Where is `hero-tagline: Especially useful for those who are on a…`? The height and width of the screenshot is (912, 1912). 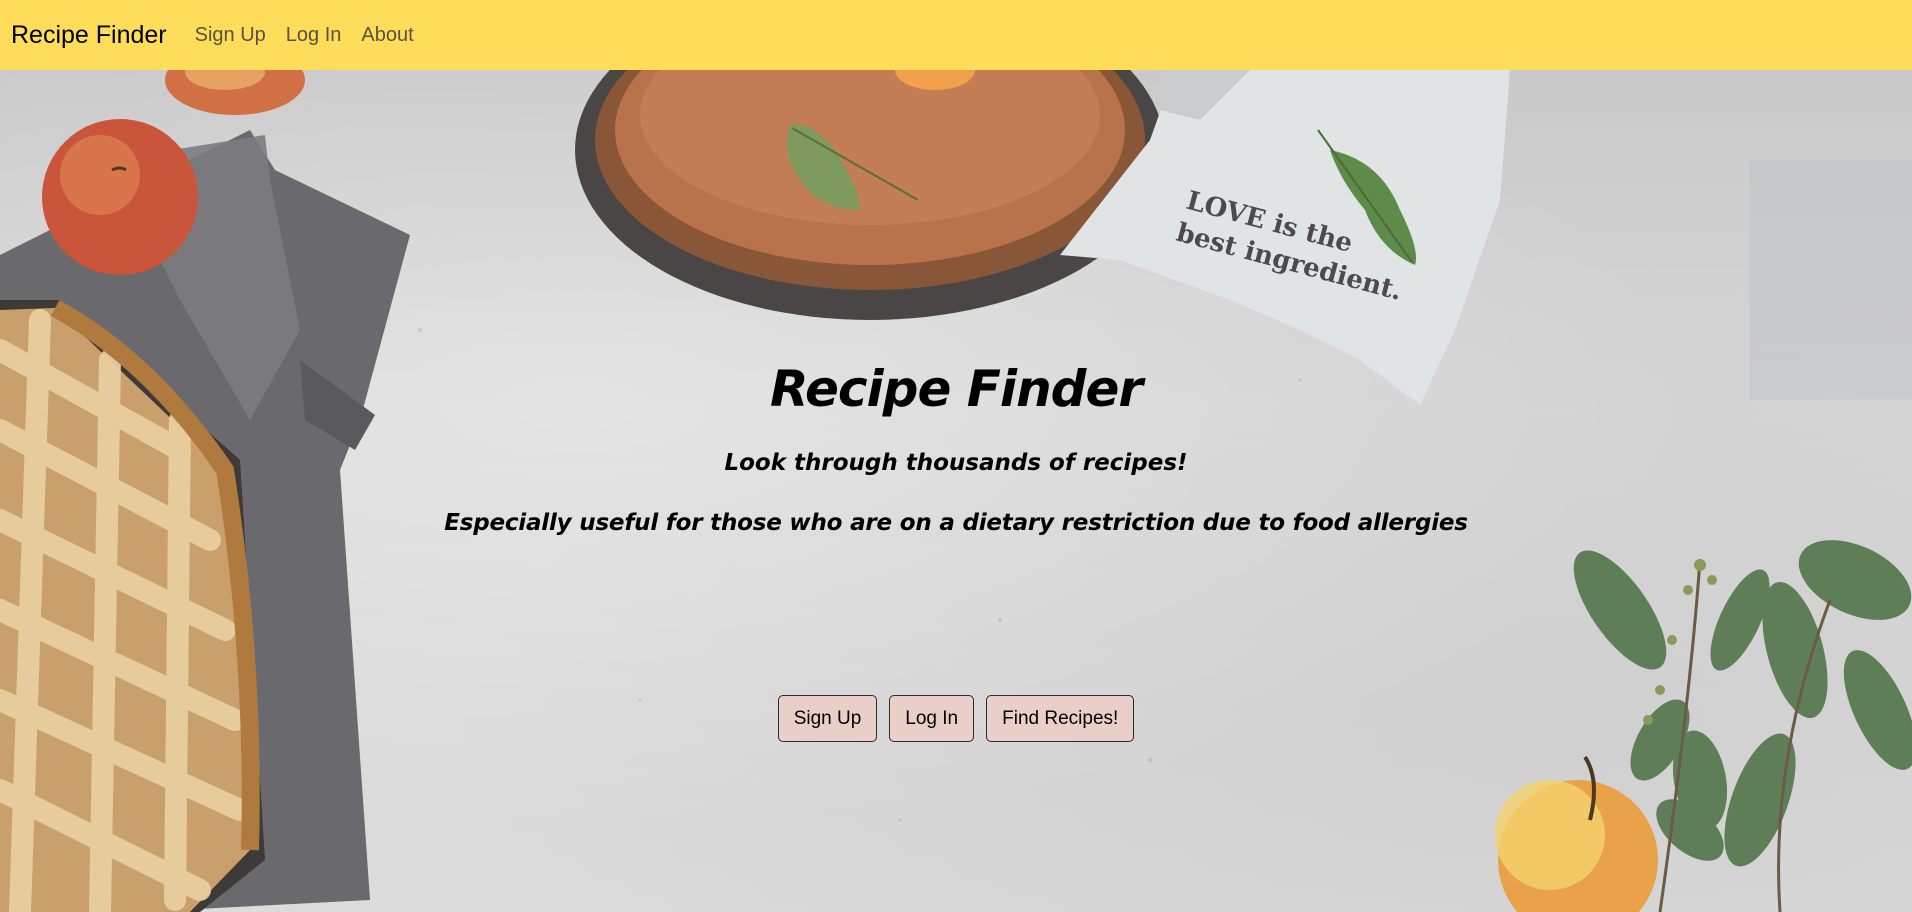 hero-tagline: Especially useful for those who are on a… is located at coordinates (956, 523).